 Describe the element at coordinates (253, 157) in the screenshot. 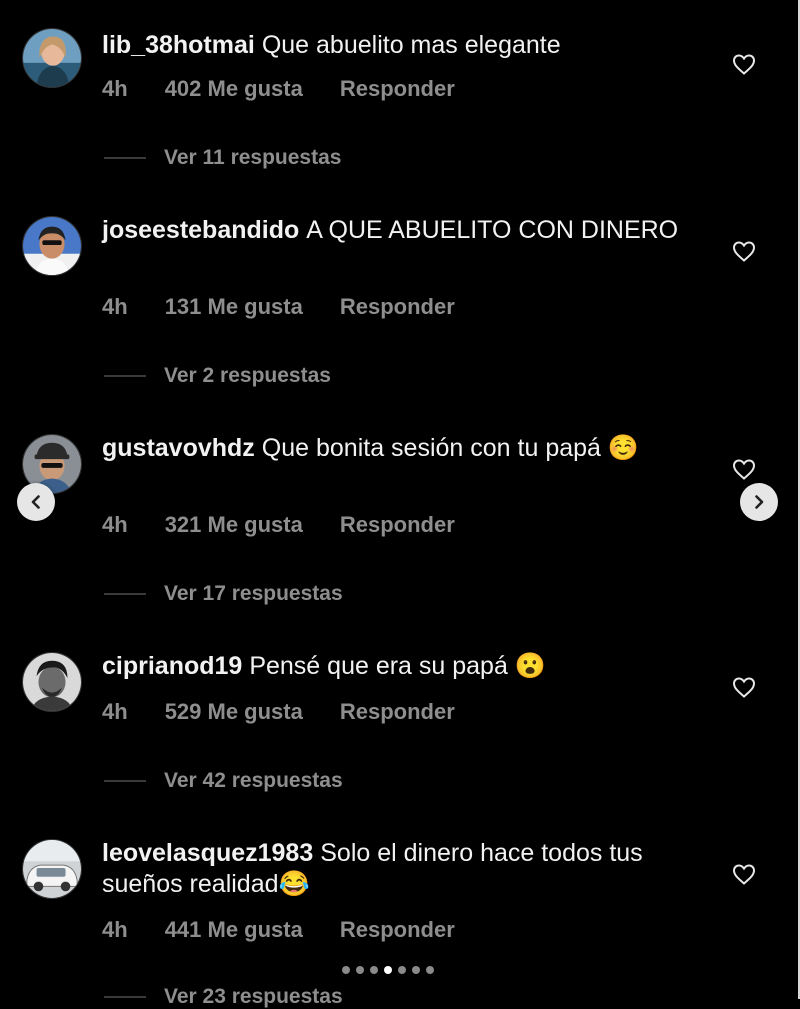

I see `view-replies-label: Ver 11 respuestas` at that location.